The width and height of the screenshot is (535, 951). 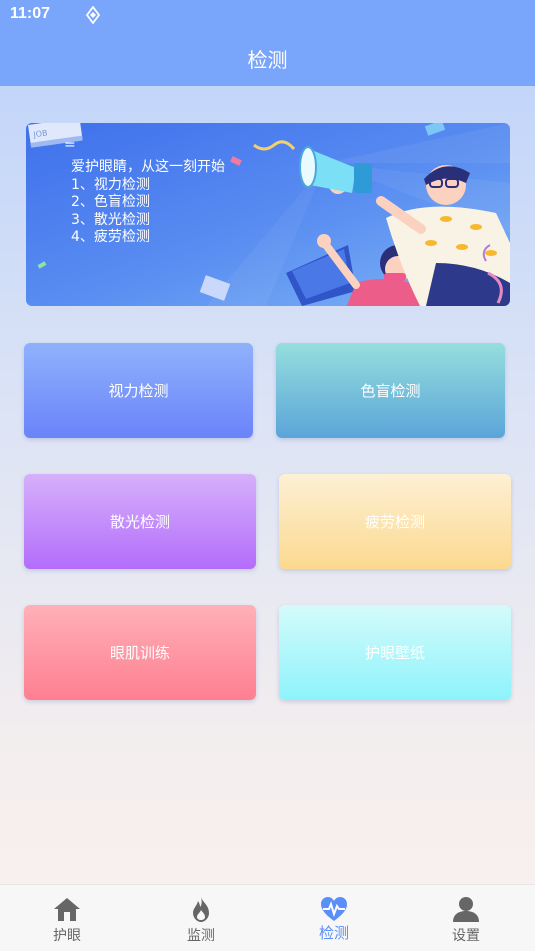 I want to click on banner-item: 4、疲劳检测, so click(x=110, y=237).